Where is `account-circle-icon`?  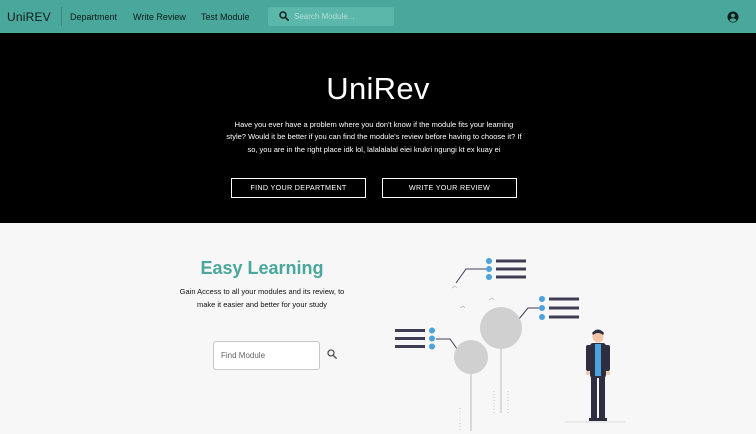 account-circle-icon is located at coordinates (733, 17).